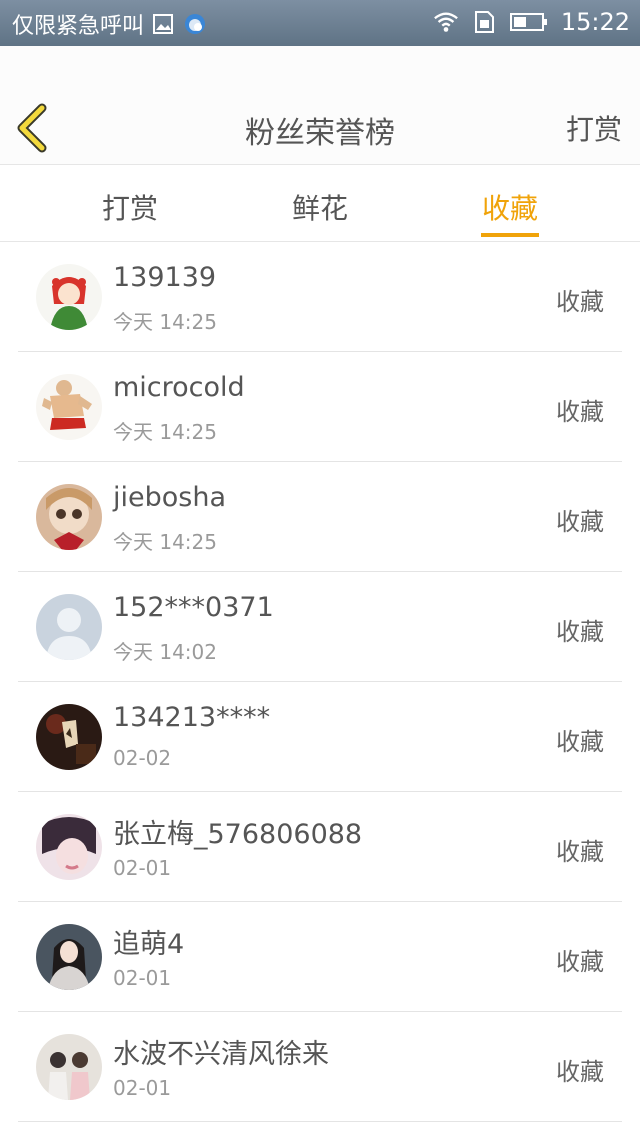 This screenshot has height=1138, width=640. What do you see at coordinates (179, 387) in the screenshot?
I see `username: microcold` at bounding box center [179, 387].